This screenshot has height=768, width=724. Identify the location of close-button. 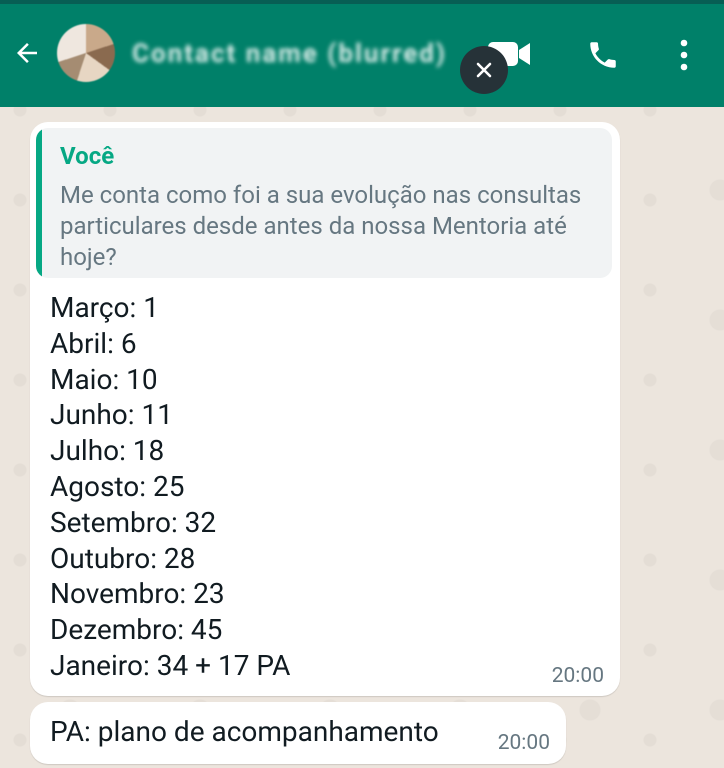
(484, 70).